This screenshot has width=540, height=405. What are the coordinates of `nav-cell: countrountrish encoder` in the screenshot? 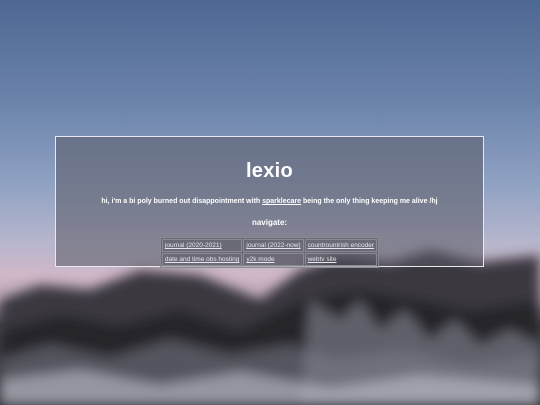 It's located at (341, 245).